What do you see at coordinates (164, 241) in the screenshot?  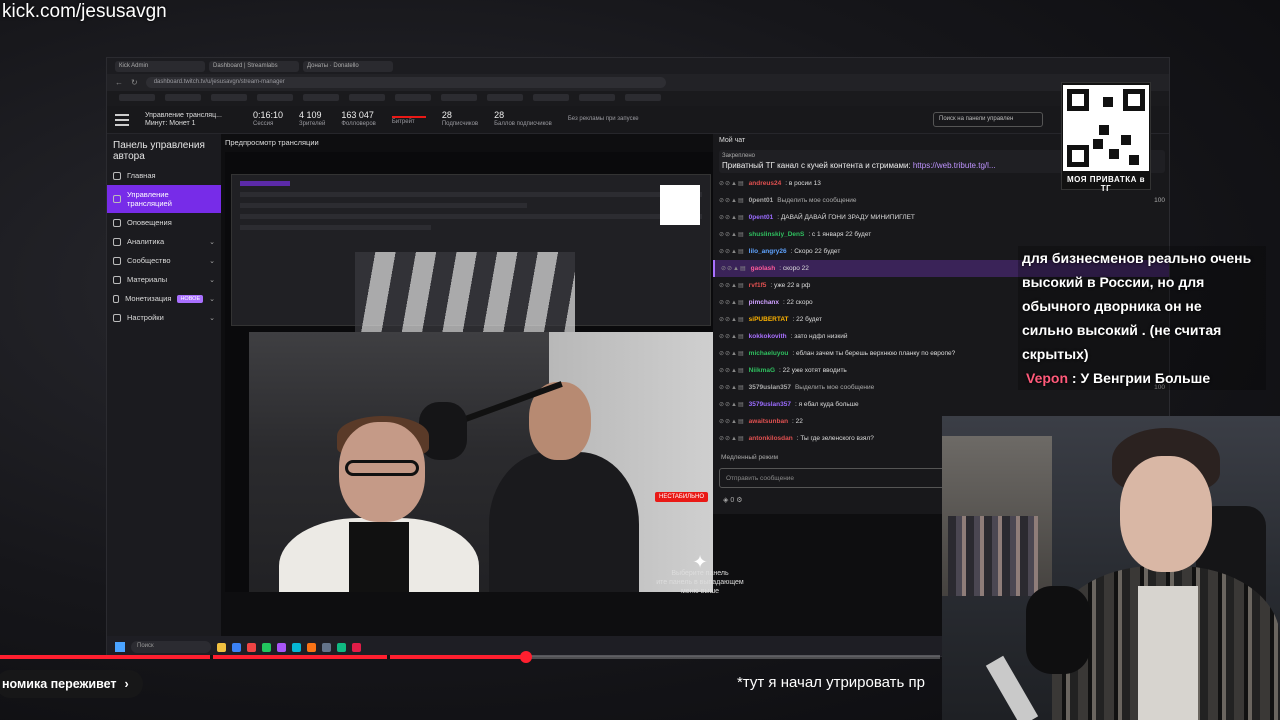 I see `sidebar-item-analytics: Аналитика ⌄` at bounding box center [164, 241].